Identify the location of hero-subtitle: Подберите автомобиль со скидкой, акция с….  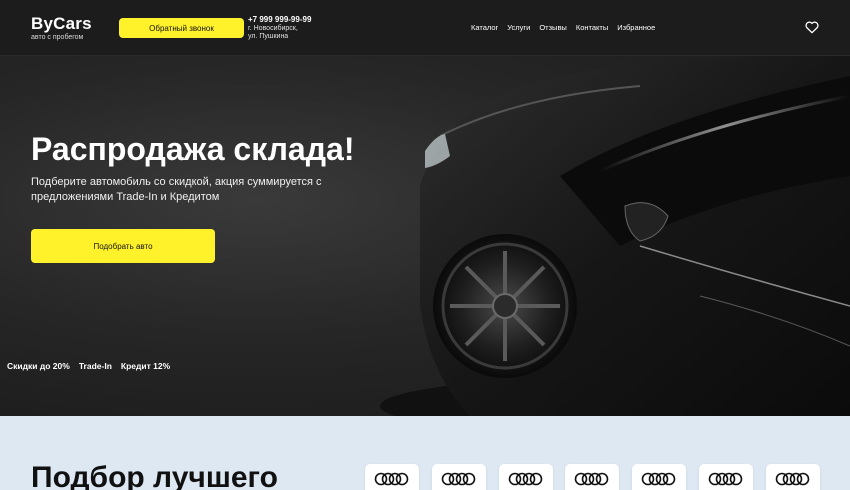
(176, 189).